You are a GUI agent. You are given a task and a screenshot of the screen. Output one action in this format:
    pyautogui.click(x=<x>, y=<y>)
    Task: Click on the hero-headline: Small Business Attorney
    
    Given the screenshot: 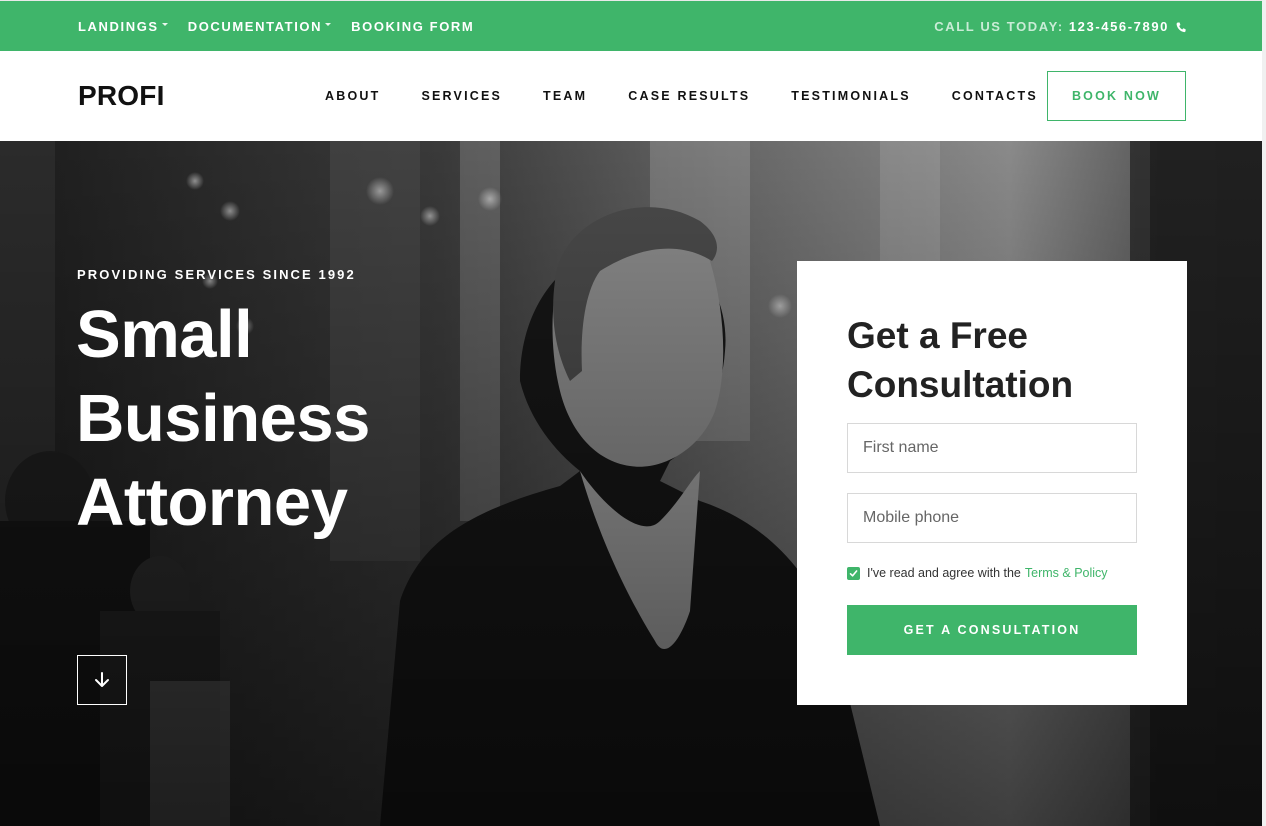 What is the action you would take?
    pyautogui.click(x=266, y=419)
    